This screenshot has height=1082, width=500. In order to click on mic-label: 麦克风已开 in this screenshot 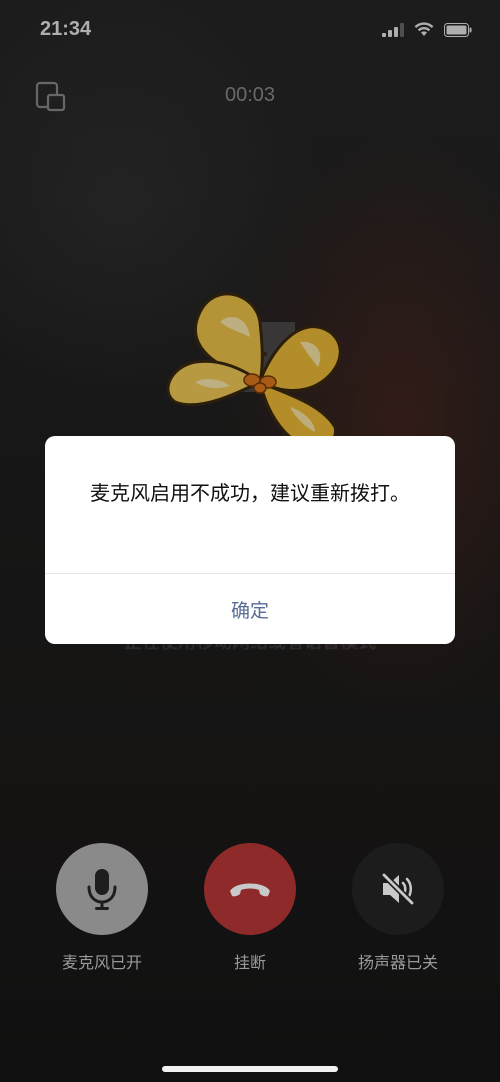, I will do `click(101, 962)`.